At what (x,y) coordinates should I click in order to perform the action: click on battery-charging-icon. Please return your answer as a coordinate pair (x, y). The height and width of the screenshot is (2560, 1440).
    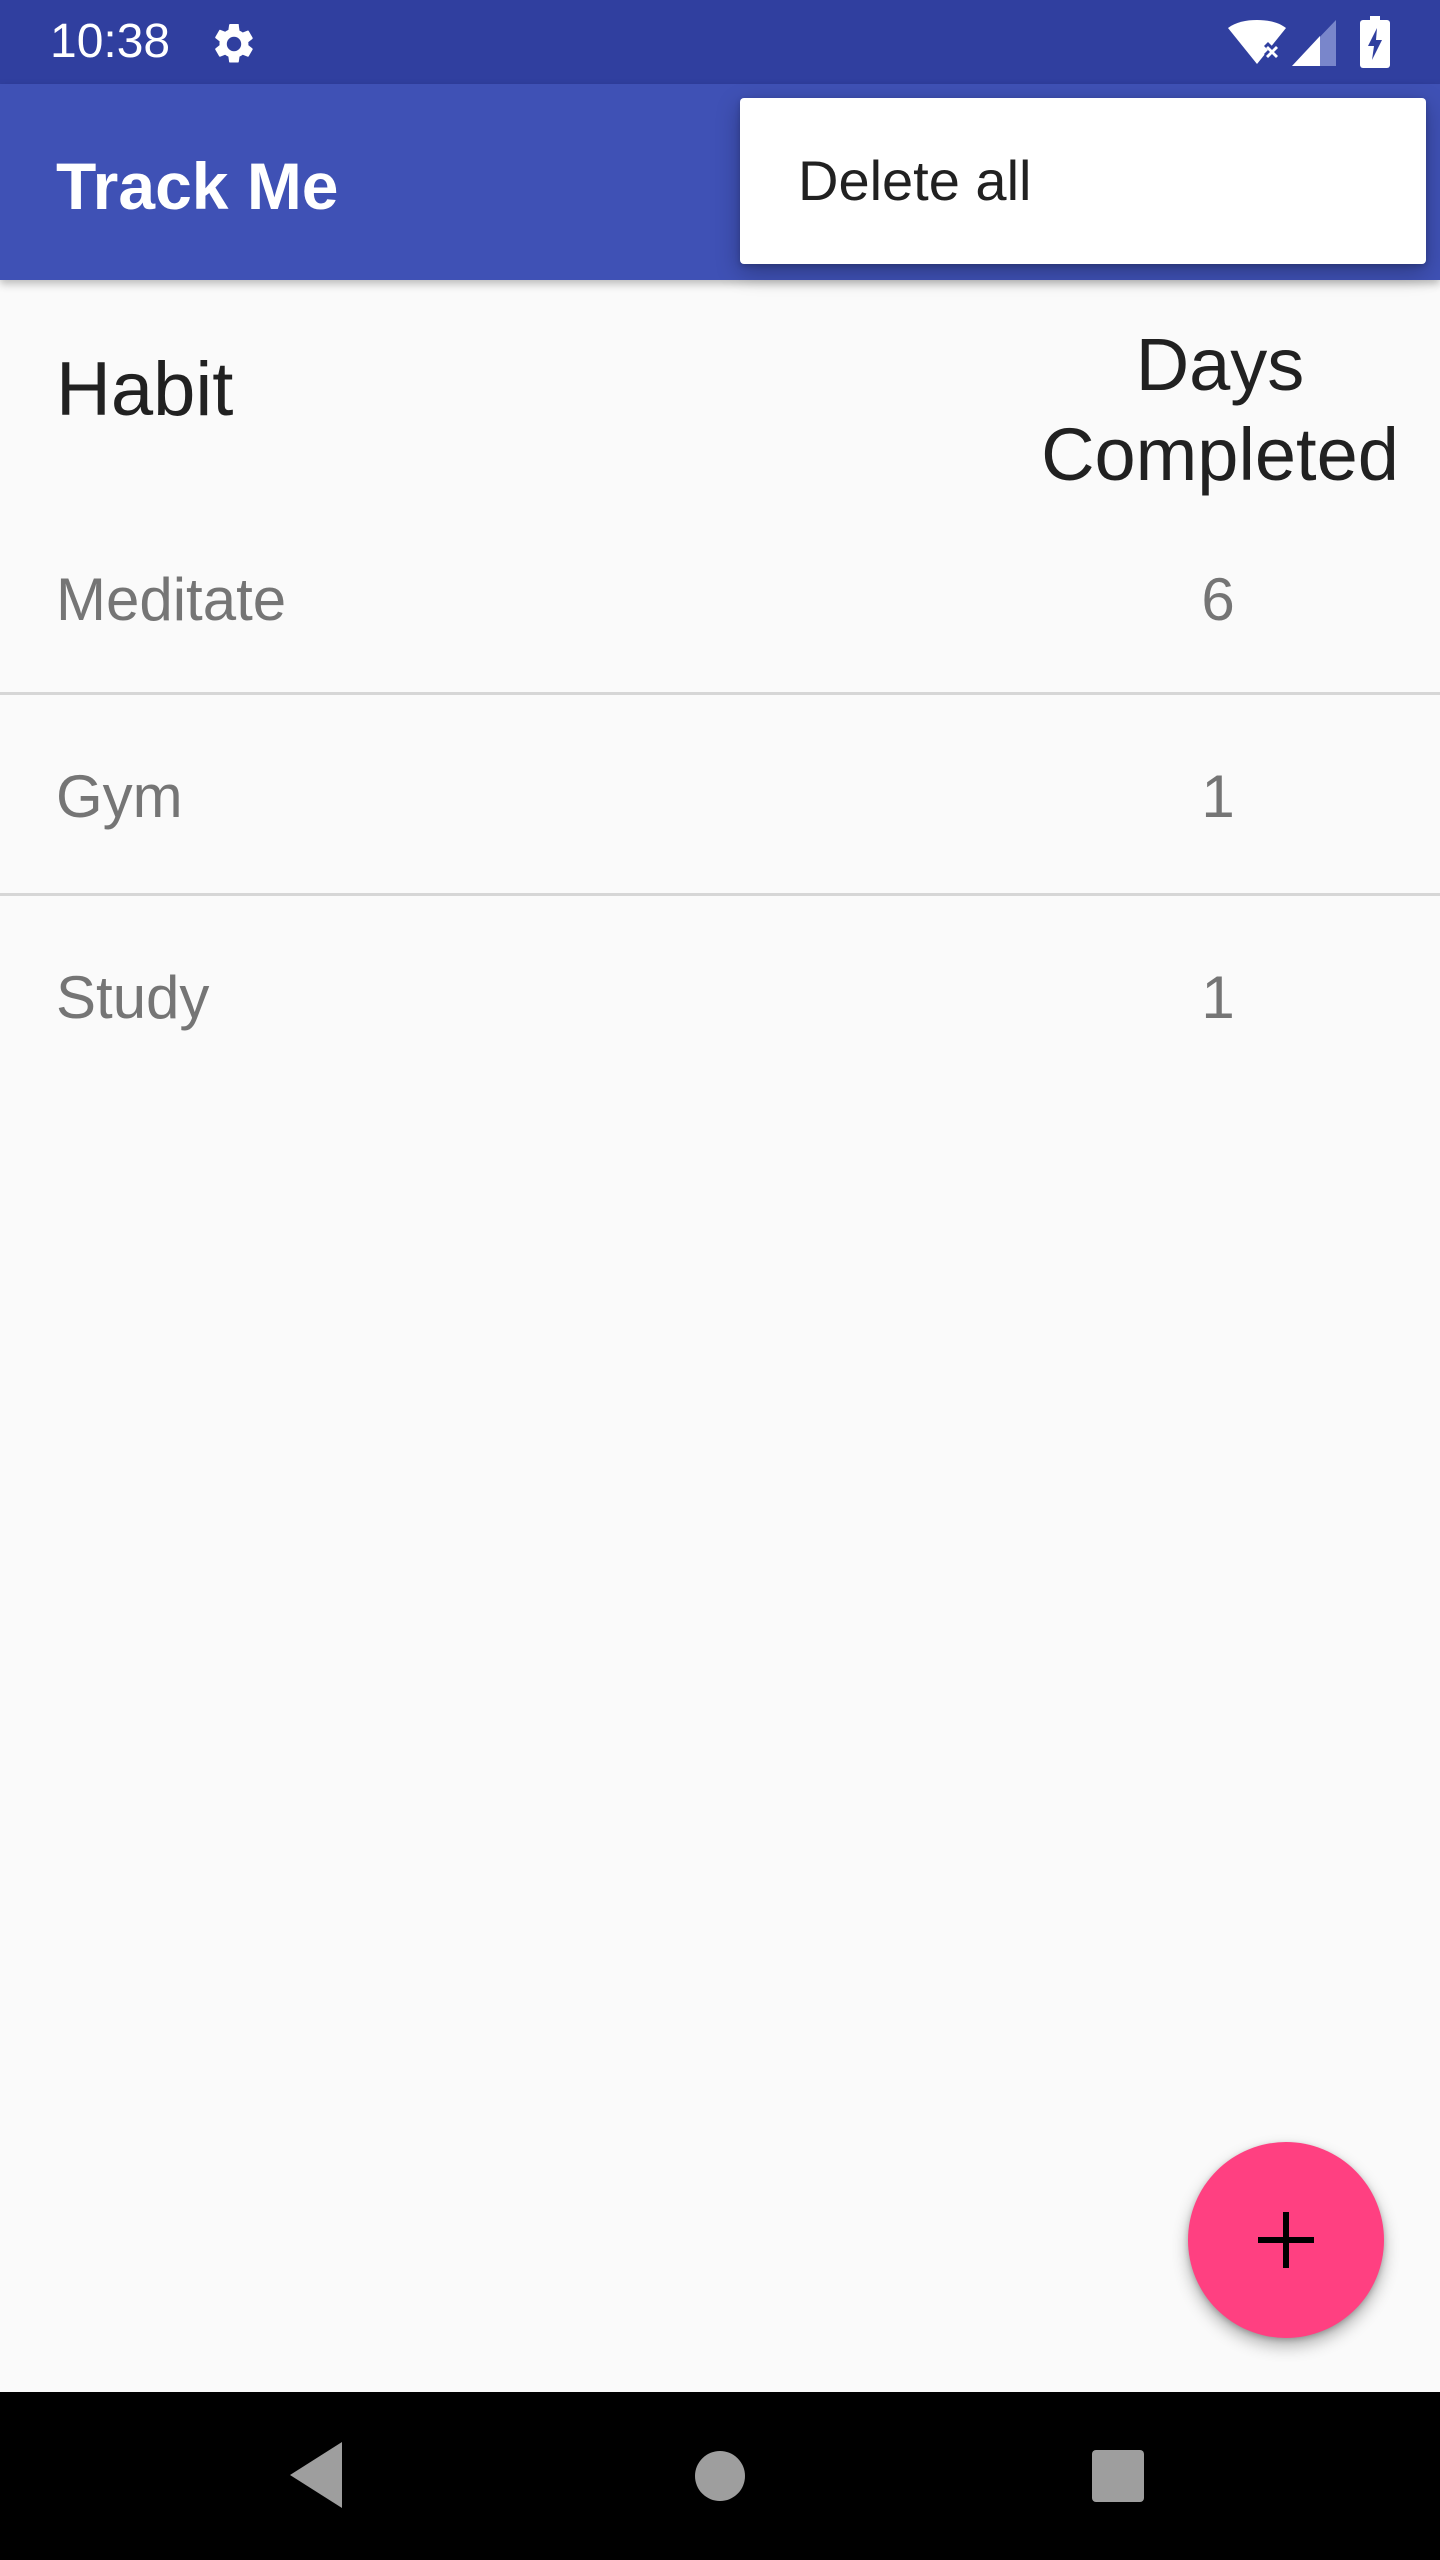
    Looking at the image, I should click on (1375, 42).